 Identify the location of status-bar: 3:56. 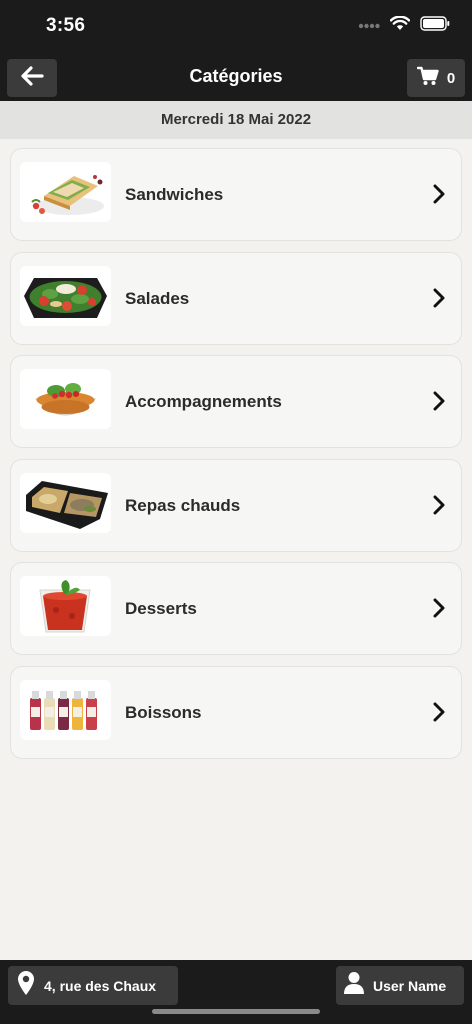
(236, 27).